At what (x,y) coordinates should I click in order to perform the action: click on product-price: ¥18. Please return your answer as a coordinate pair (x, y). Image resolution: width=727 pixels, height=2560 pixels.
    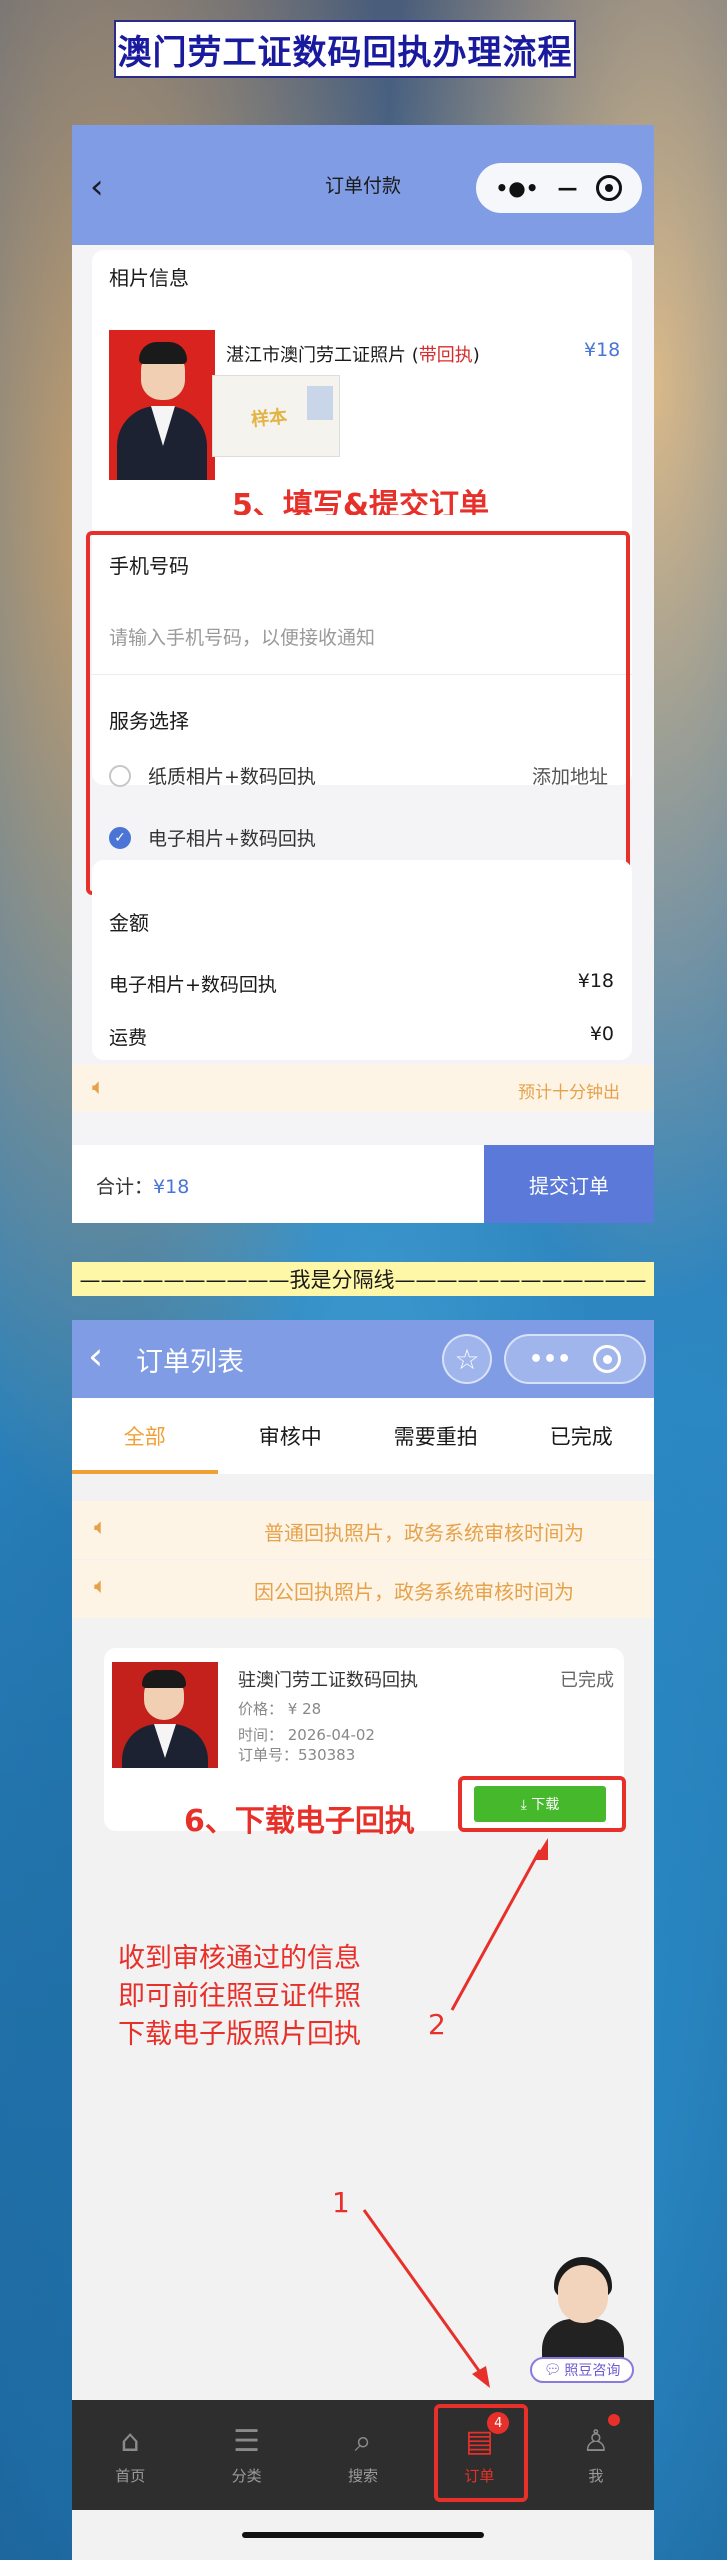
    Looking at the image, I should click on (602, 350).